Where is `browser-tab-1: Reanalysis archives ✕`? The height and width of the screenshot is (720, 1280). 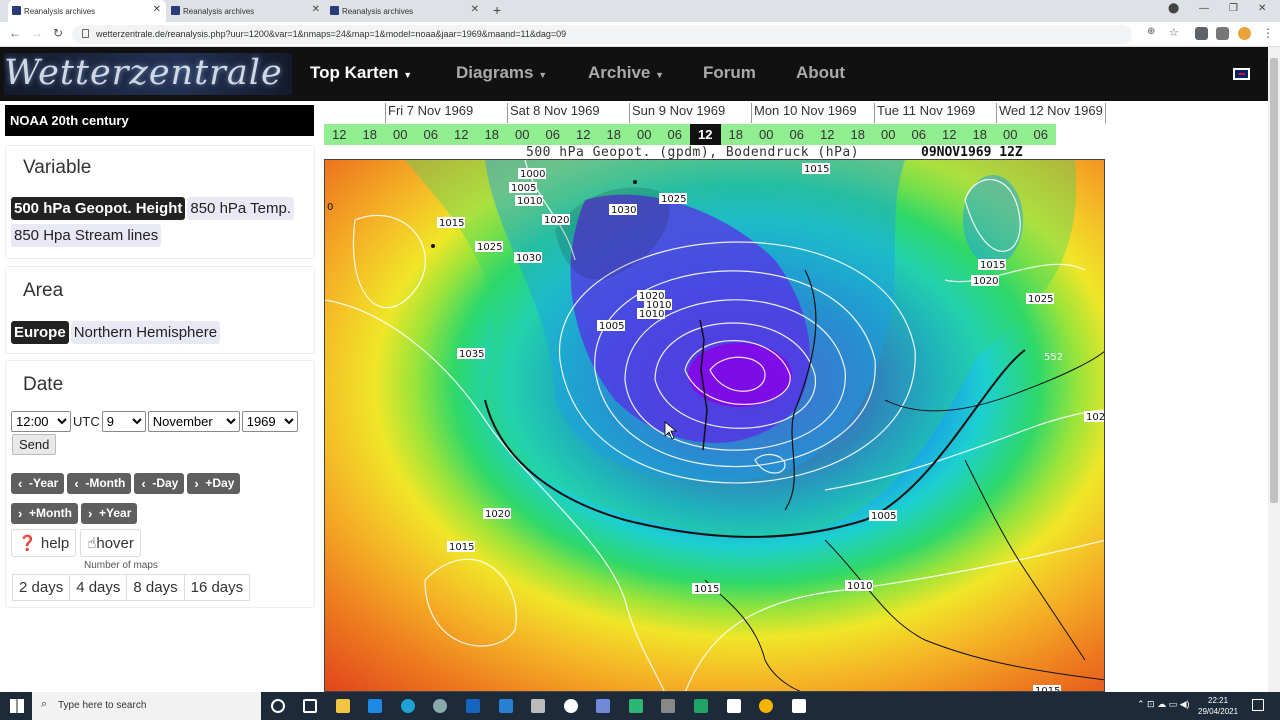
browser-tab-1: Reanalysis archives ✕ is located at coordinates (87, 11).